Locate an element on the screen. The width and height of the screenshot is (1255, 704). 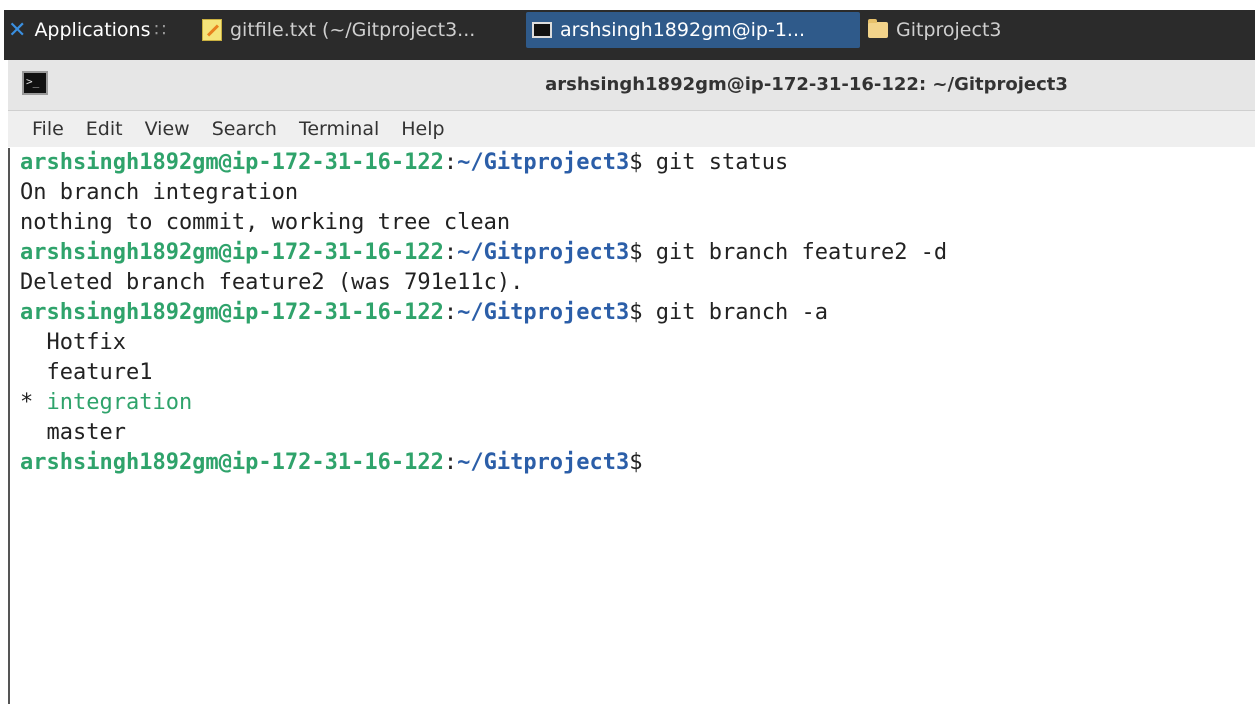
terminal-line: Deleted branch feature2 (was 791e11c). is located at coordinates (272, 282).